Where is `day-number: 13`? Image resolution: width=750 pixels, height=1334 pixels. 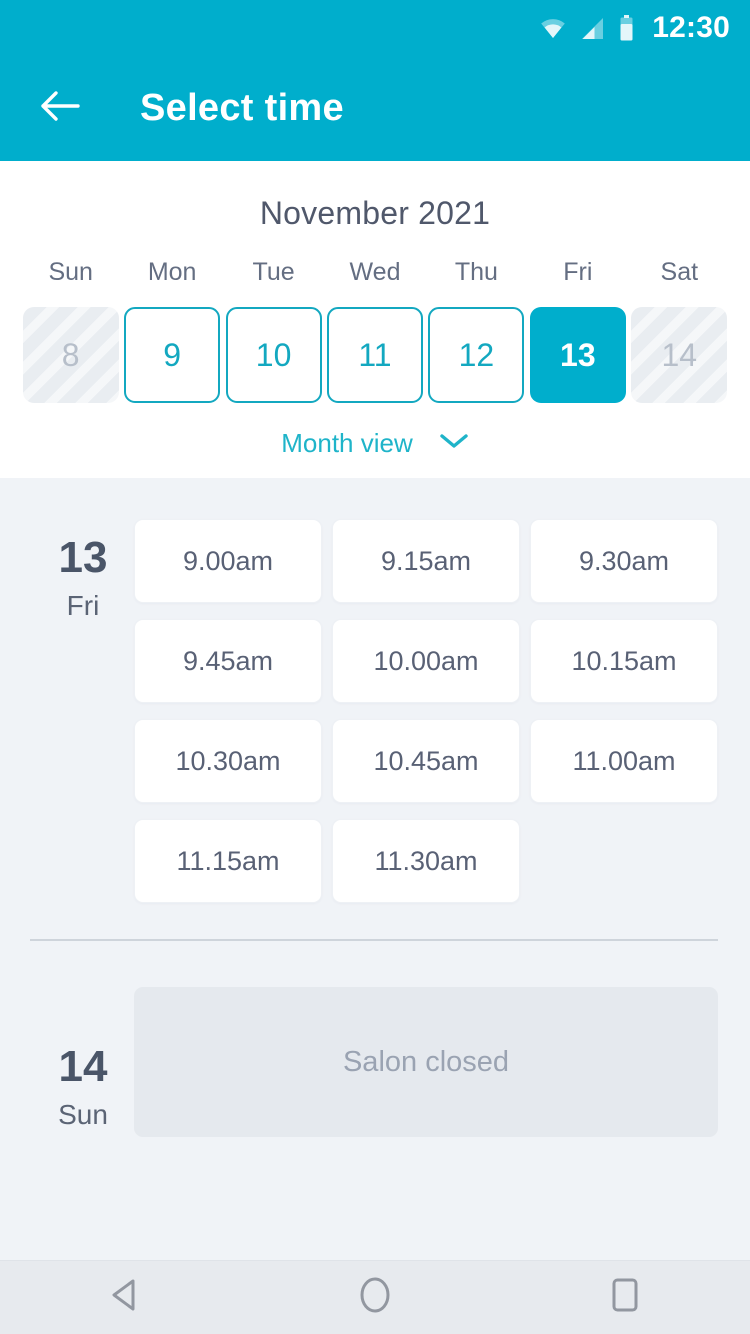
day-number: 13 is located at coordinates (83, 557).